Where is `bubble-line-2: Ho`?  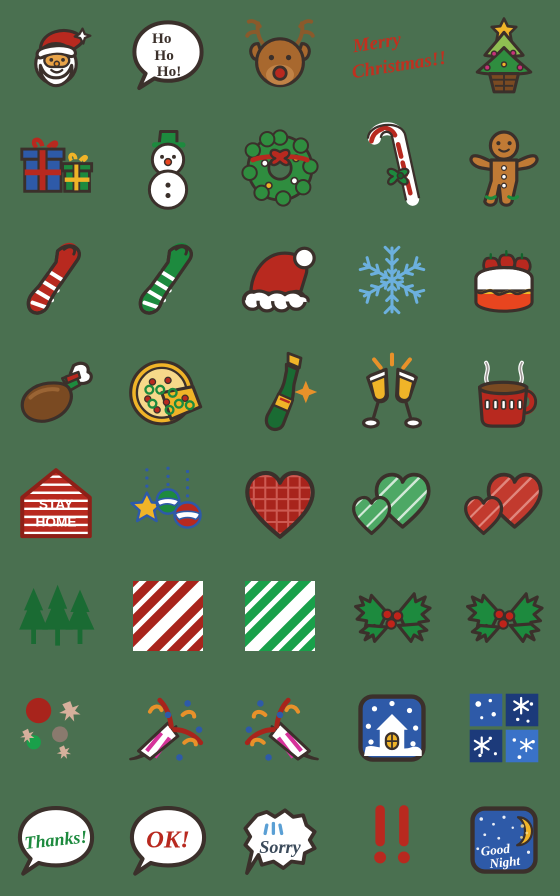
bubble-line-2: Ho is located at coordinates (164, 55).